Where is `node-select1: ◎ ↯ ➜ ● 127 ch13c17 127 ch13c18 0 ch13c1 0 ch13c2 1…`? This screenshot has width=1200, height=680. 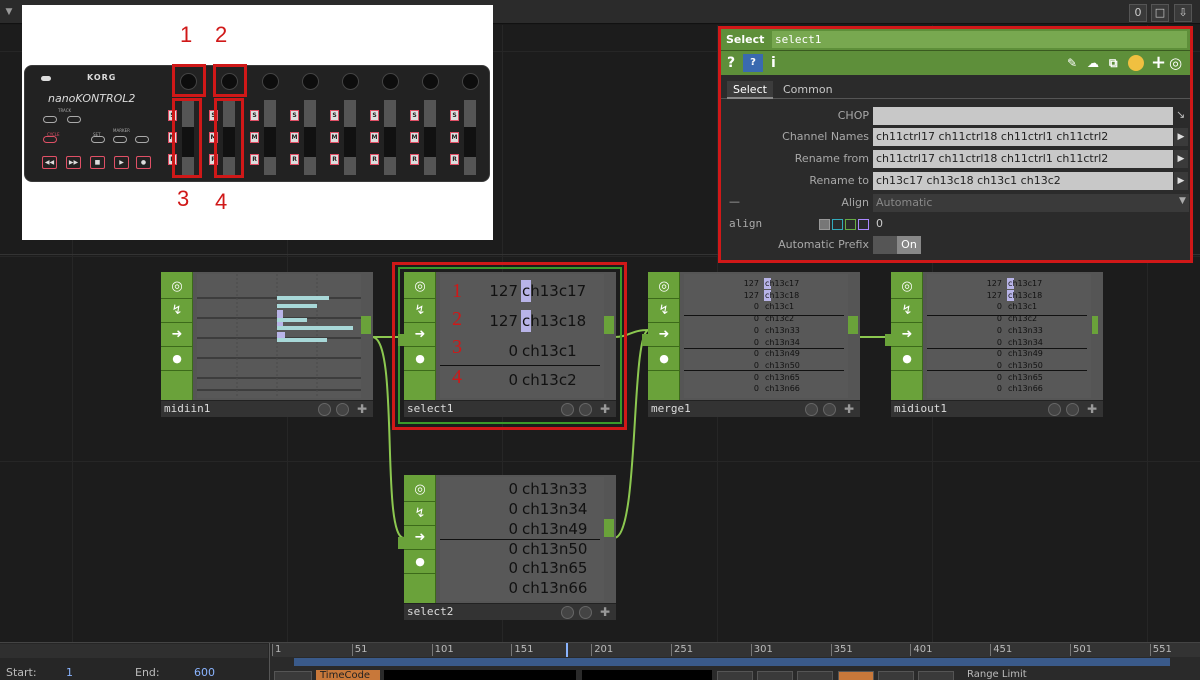 node-select1: ◎ ↯ ➜ ● 127 ch13c17 127 ch13c18 0 ch13c1 0 ch13c2 1… is located at coordinates (507, 344).